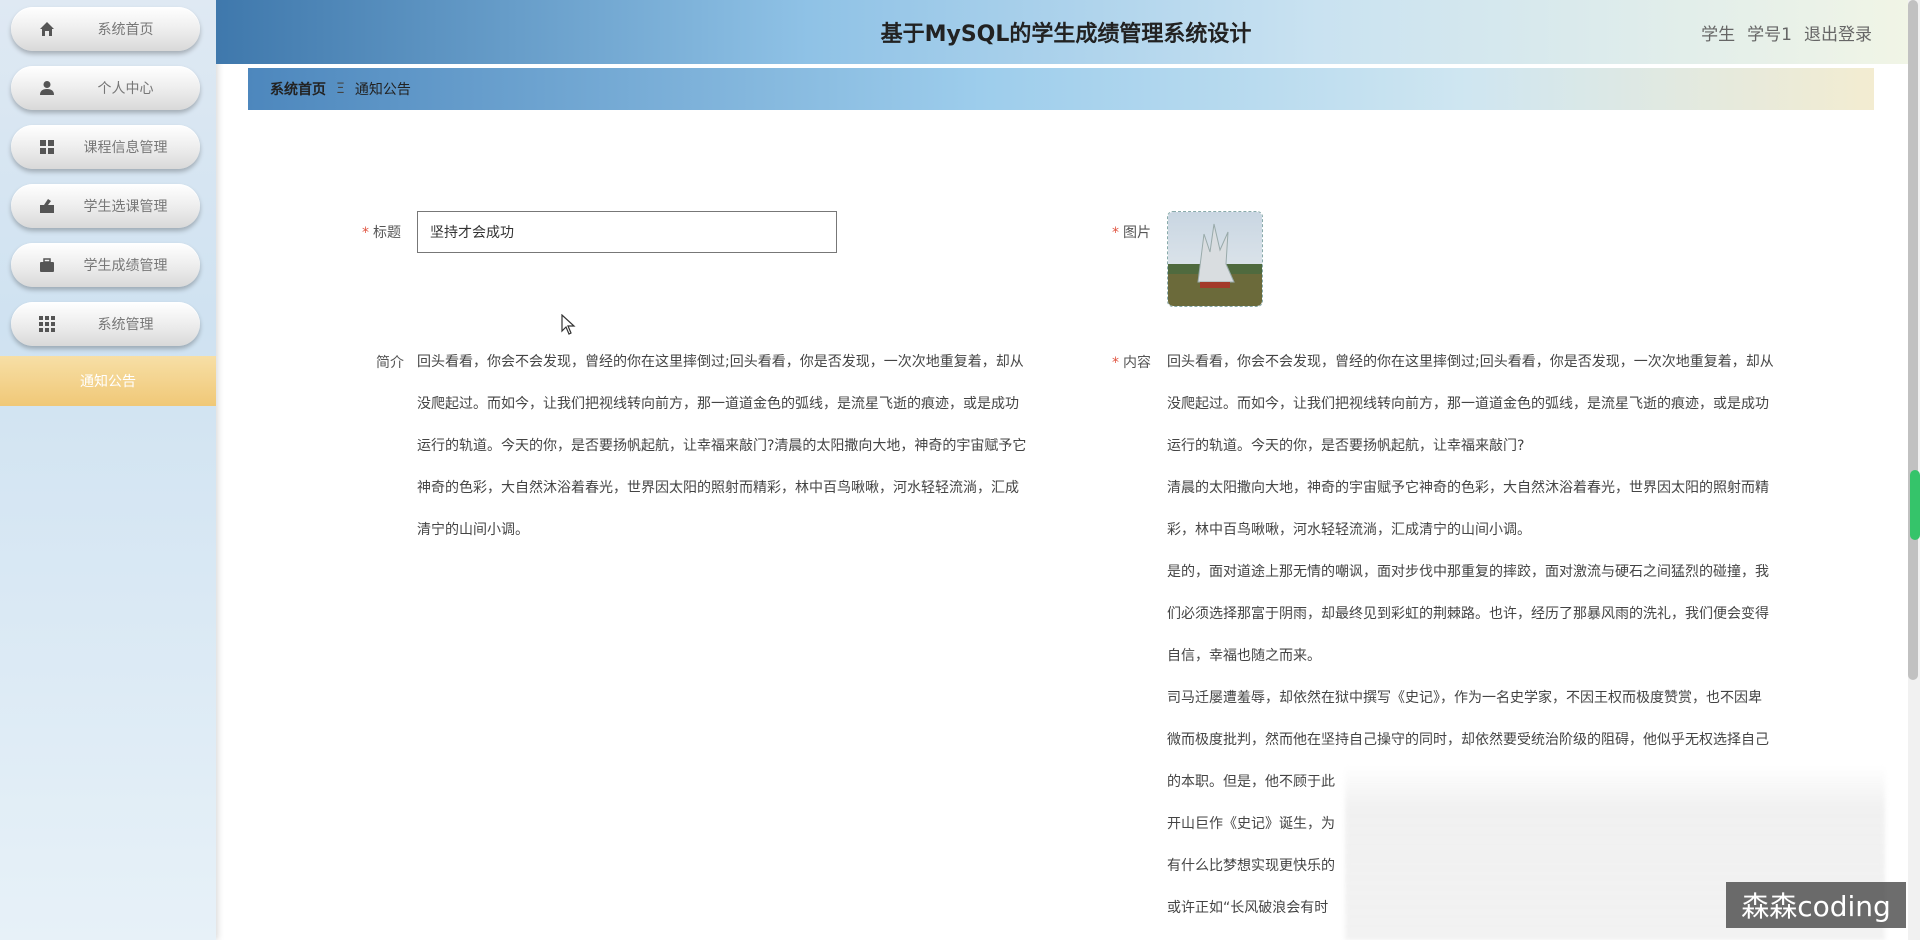 The image size is (1920, 940). What do you see at coordinates (627, 232) in the screenshot?
I see `title-input` at bounding box center [627, 232].